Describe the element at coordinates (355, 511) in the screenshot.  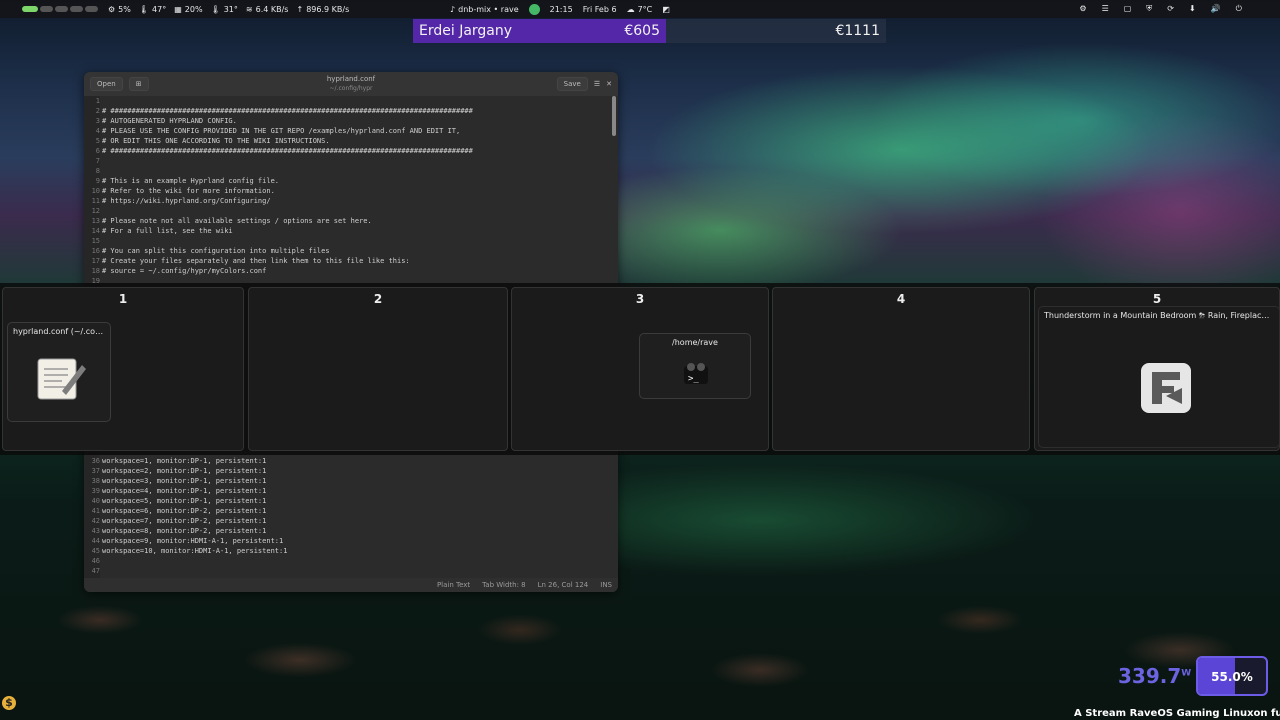
I see `code-line: workspace=6, monitor:DP-2, persistent:1` at that location.